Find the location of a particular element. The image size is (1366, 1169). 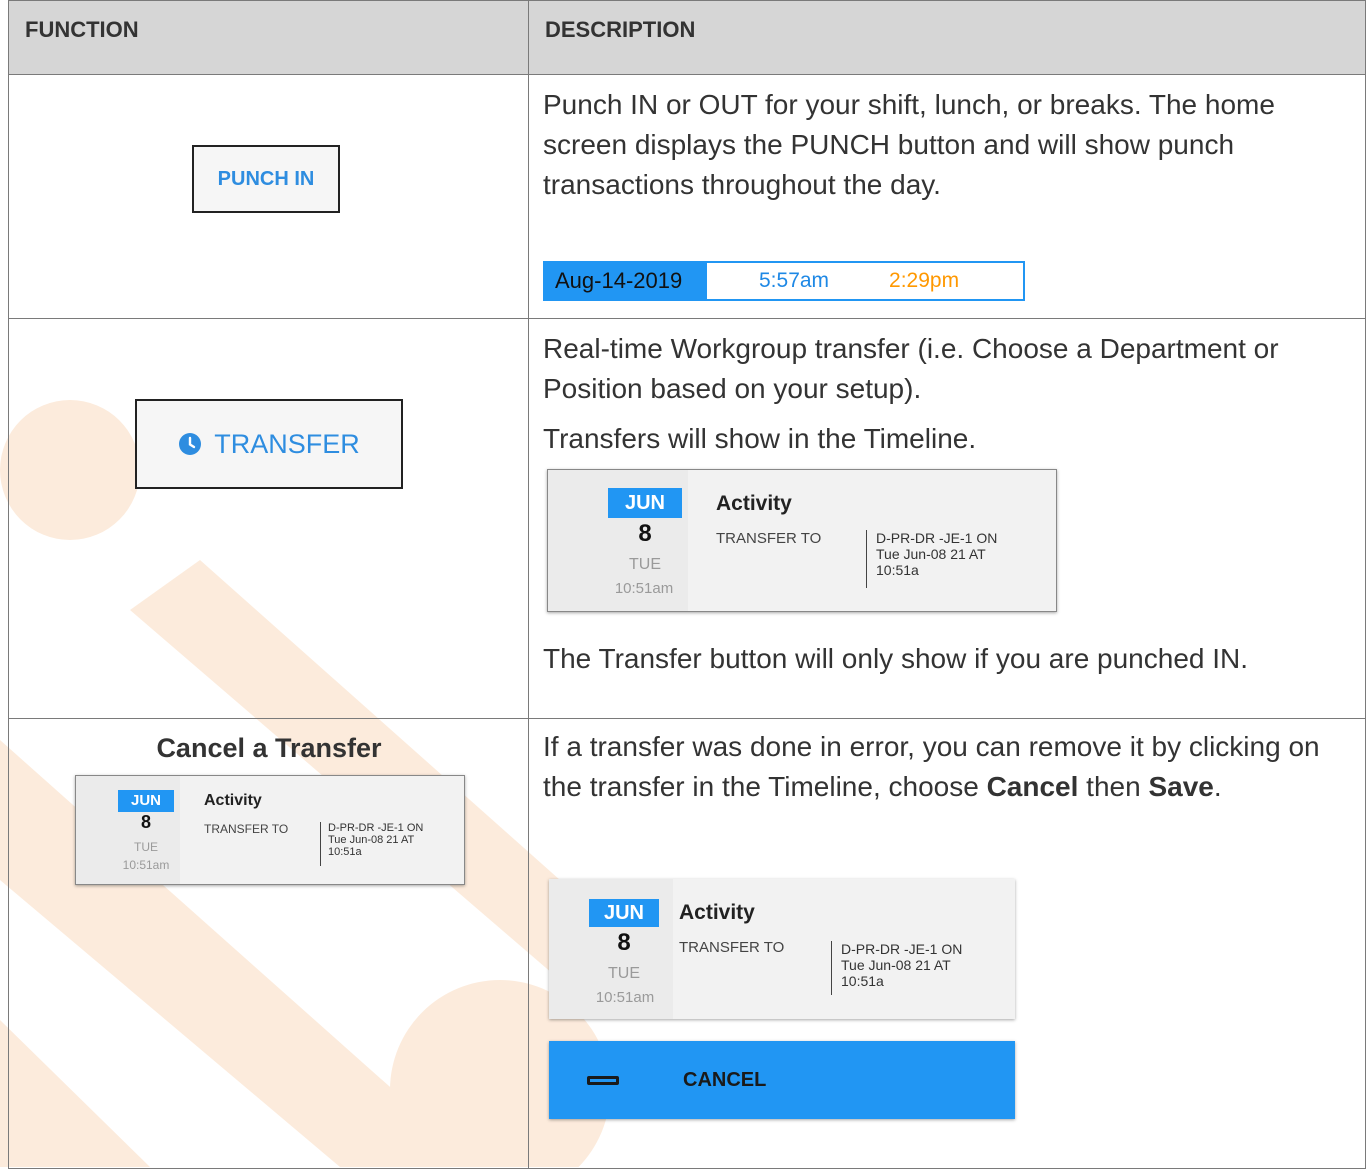

clock-icon is located at coordinates (190, 444).